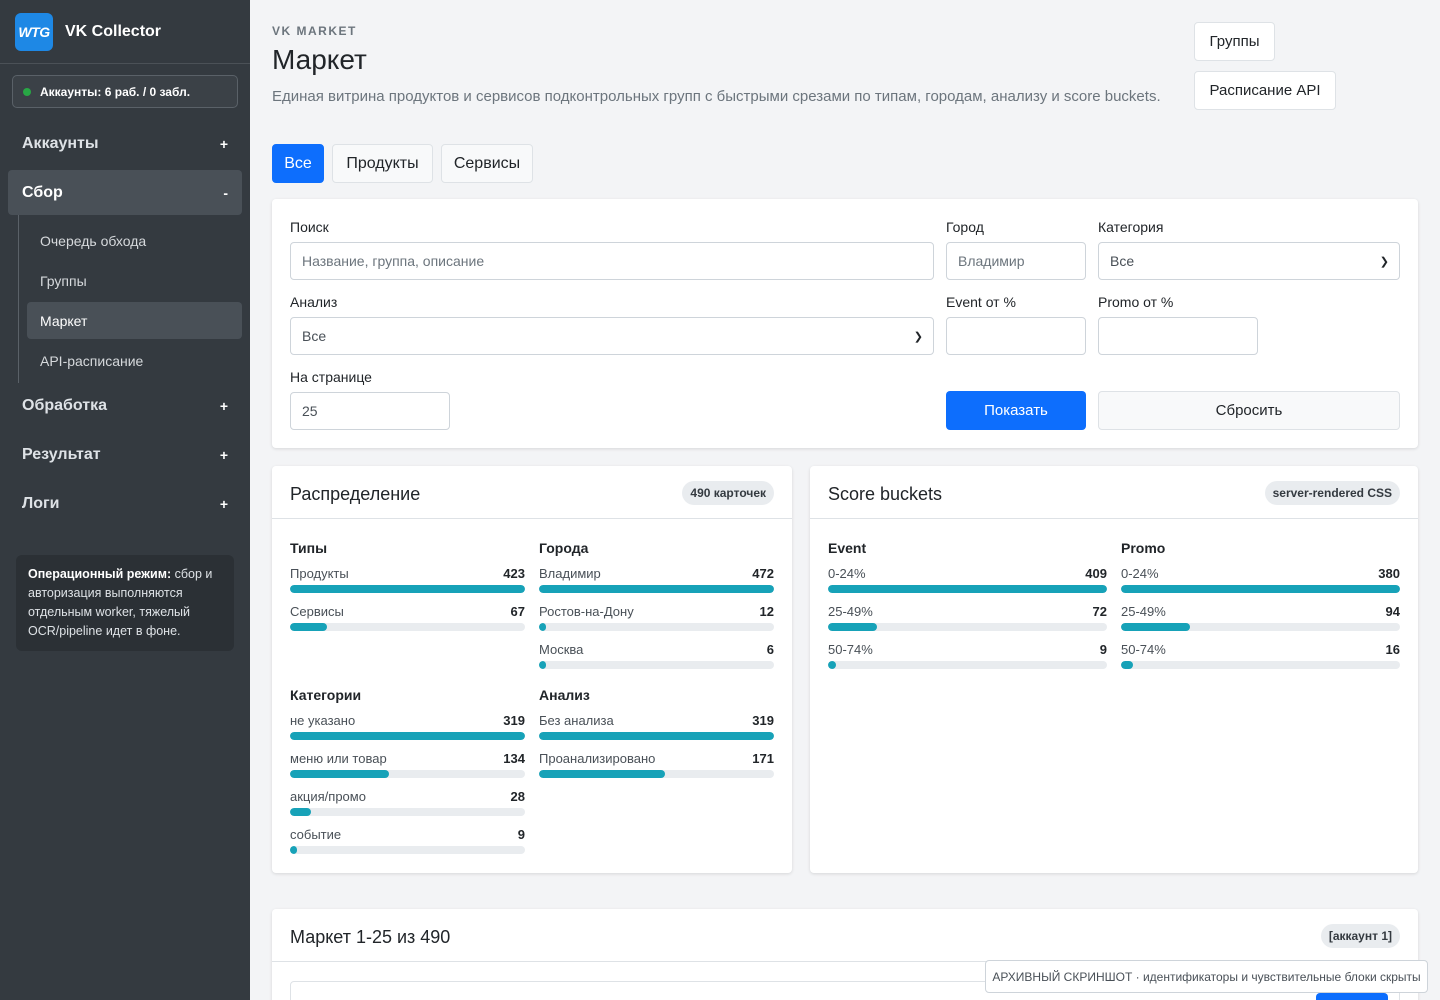 The image size is (1440, 1000). Describe the element at coordinates (766, 611) in the screenshot. I see `bar-value: 12` at that location.